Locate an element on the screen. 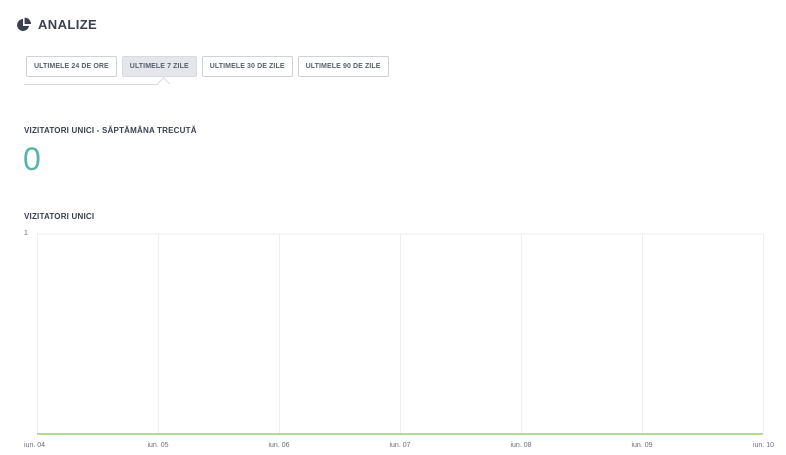  x-tick-label: iun. 05 is located at coordinates (157, 445).